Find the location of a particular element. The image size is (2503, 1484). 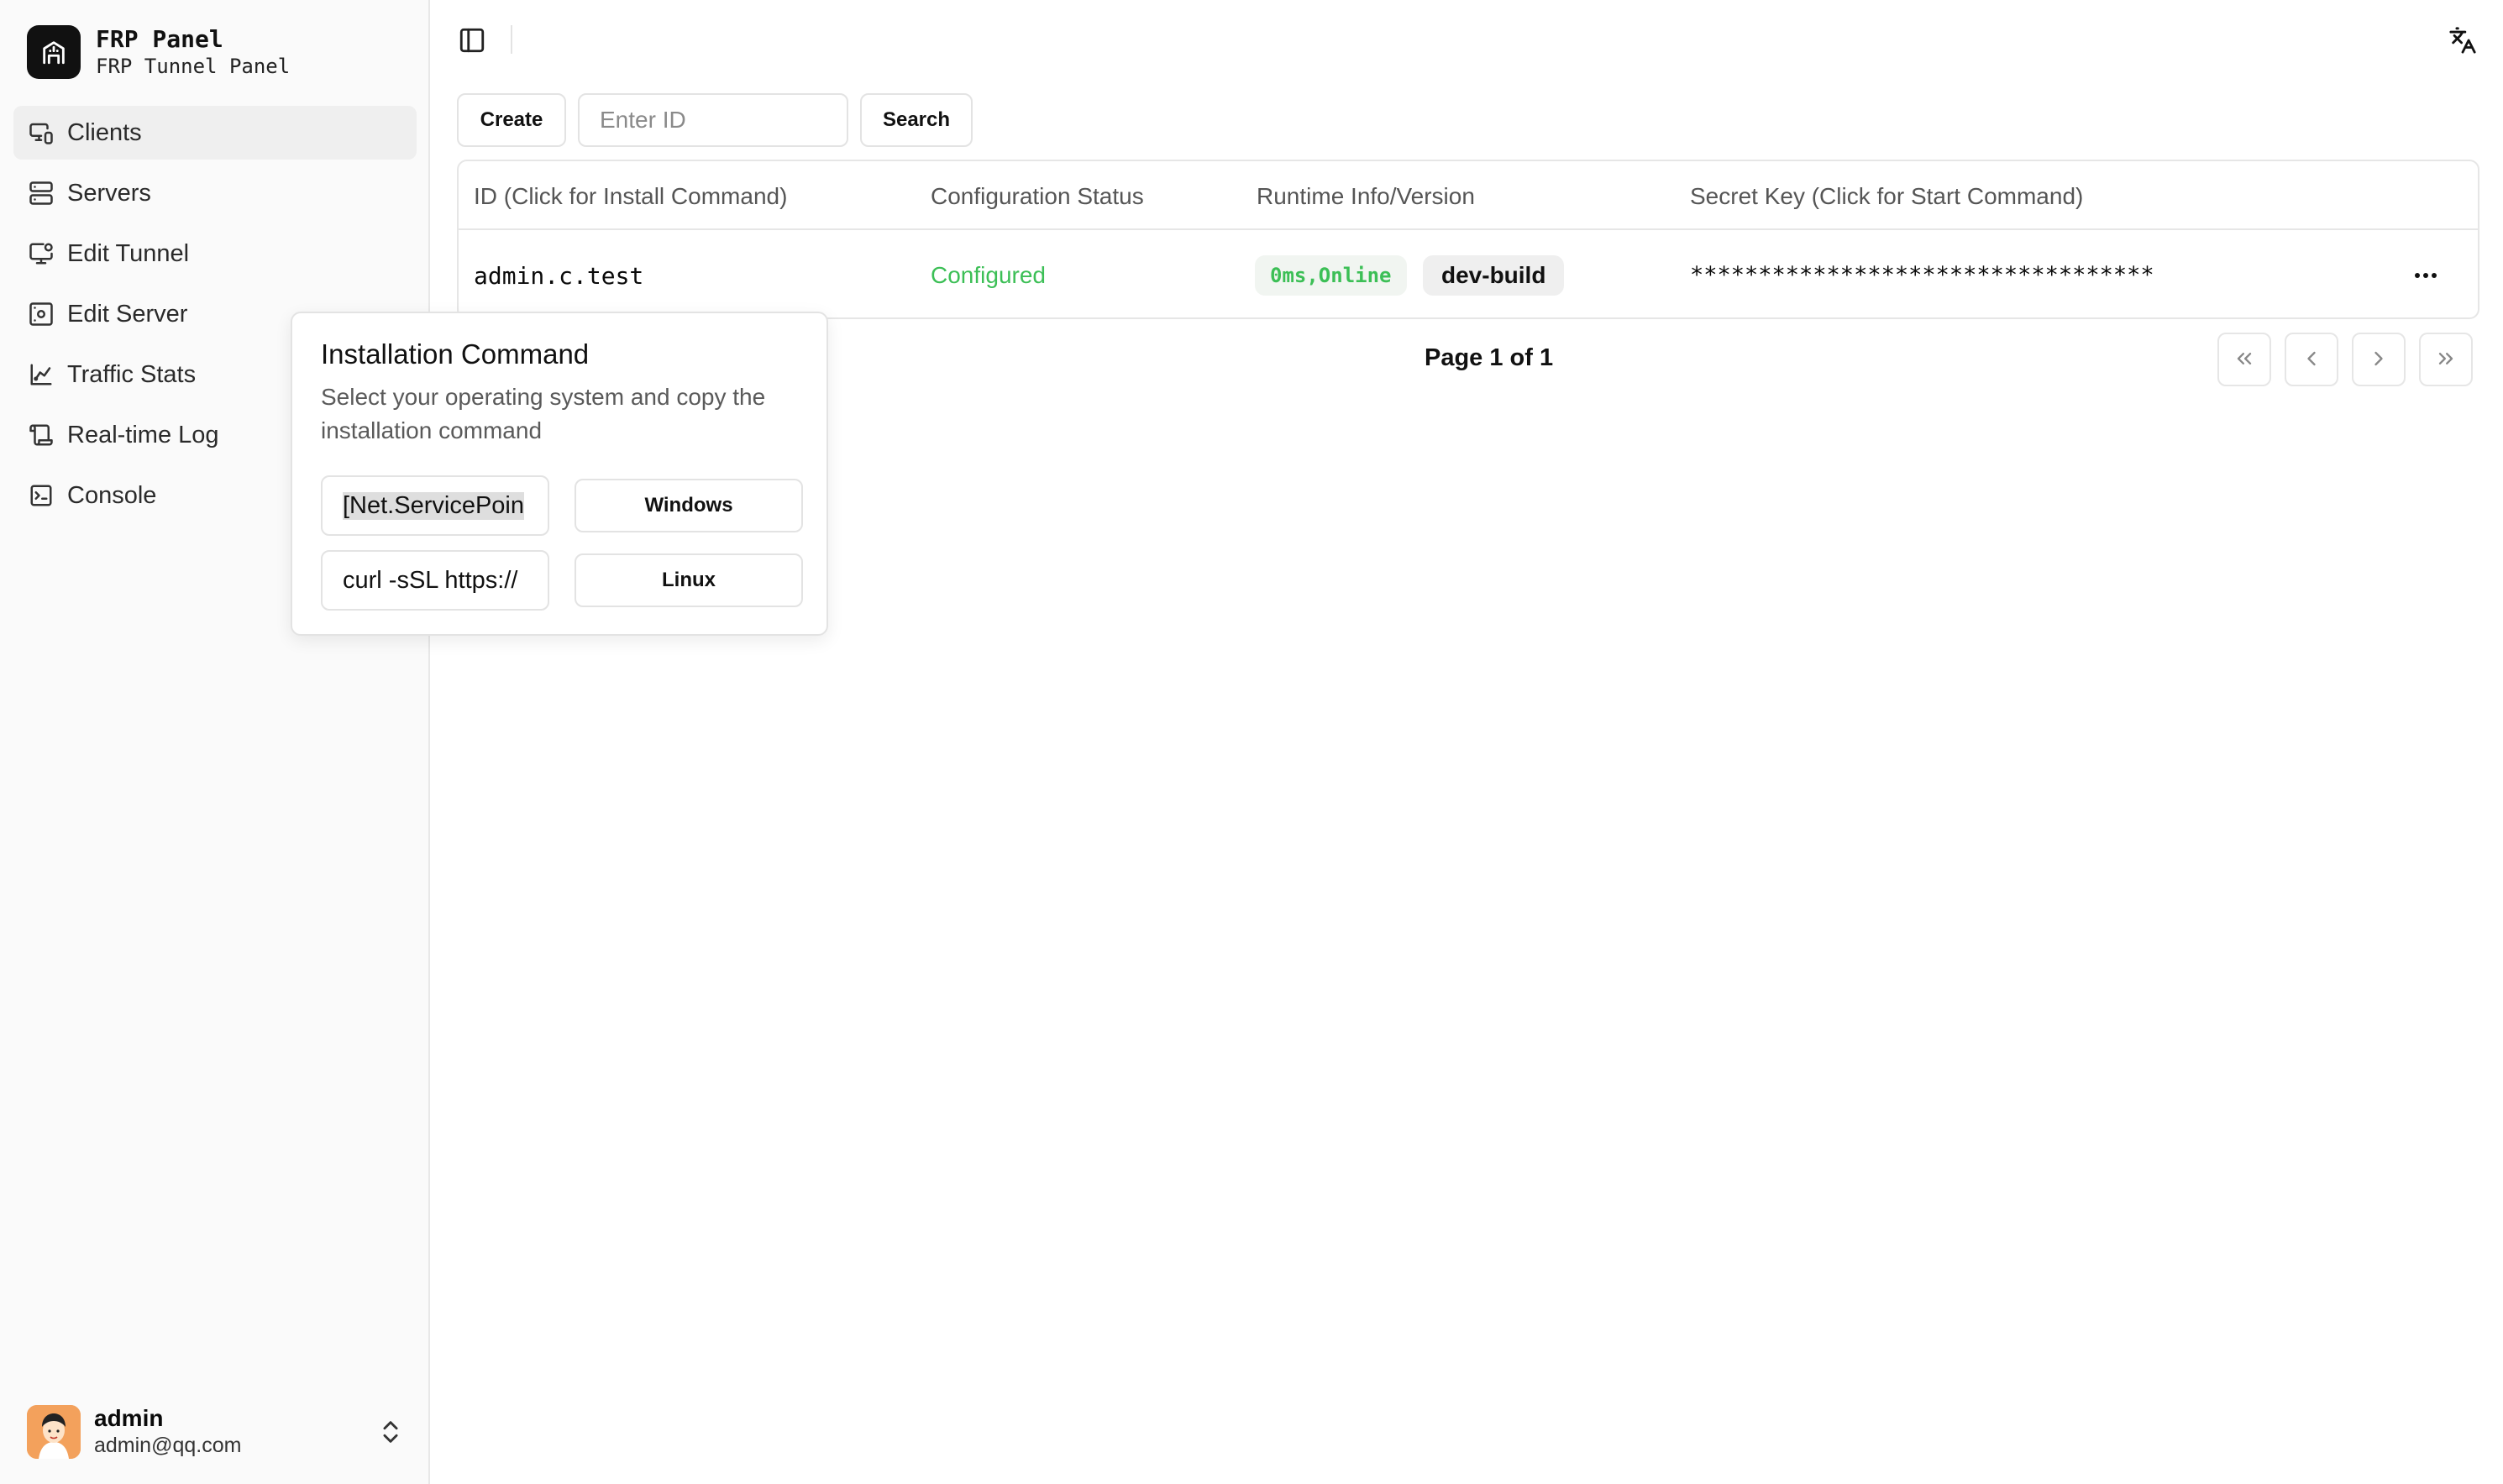

sidebar-toggle-icon is located at coordinates (472, 41).